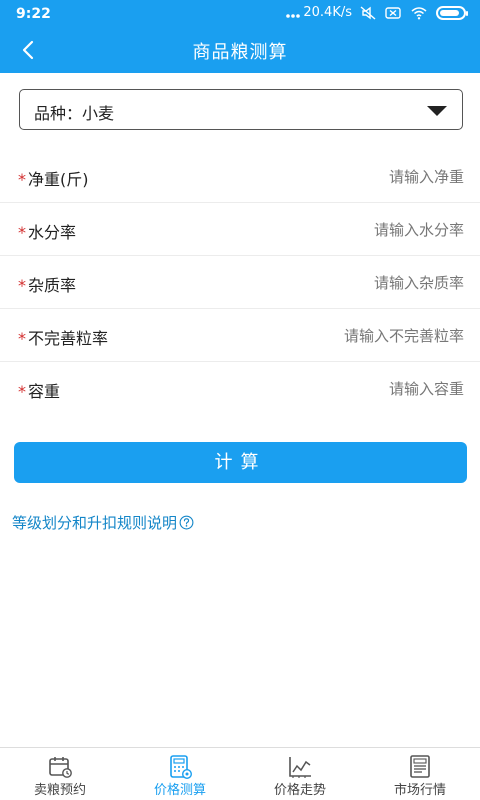 Image resolution: width=480 pixels, height=800 pixels. I want to click on net-weight-label: * 净重(斤), so click(53, 179).